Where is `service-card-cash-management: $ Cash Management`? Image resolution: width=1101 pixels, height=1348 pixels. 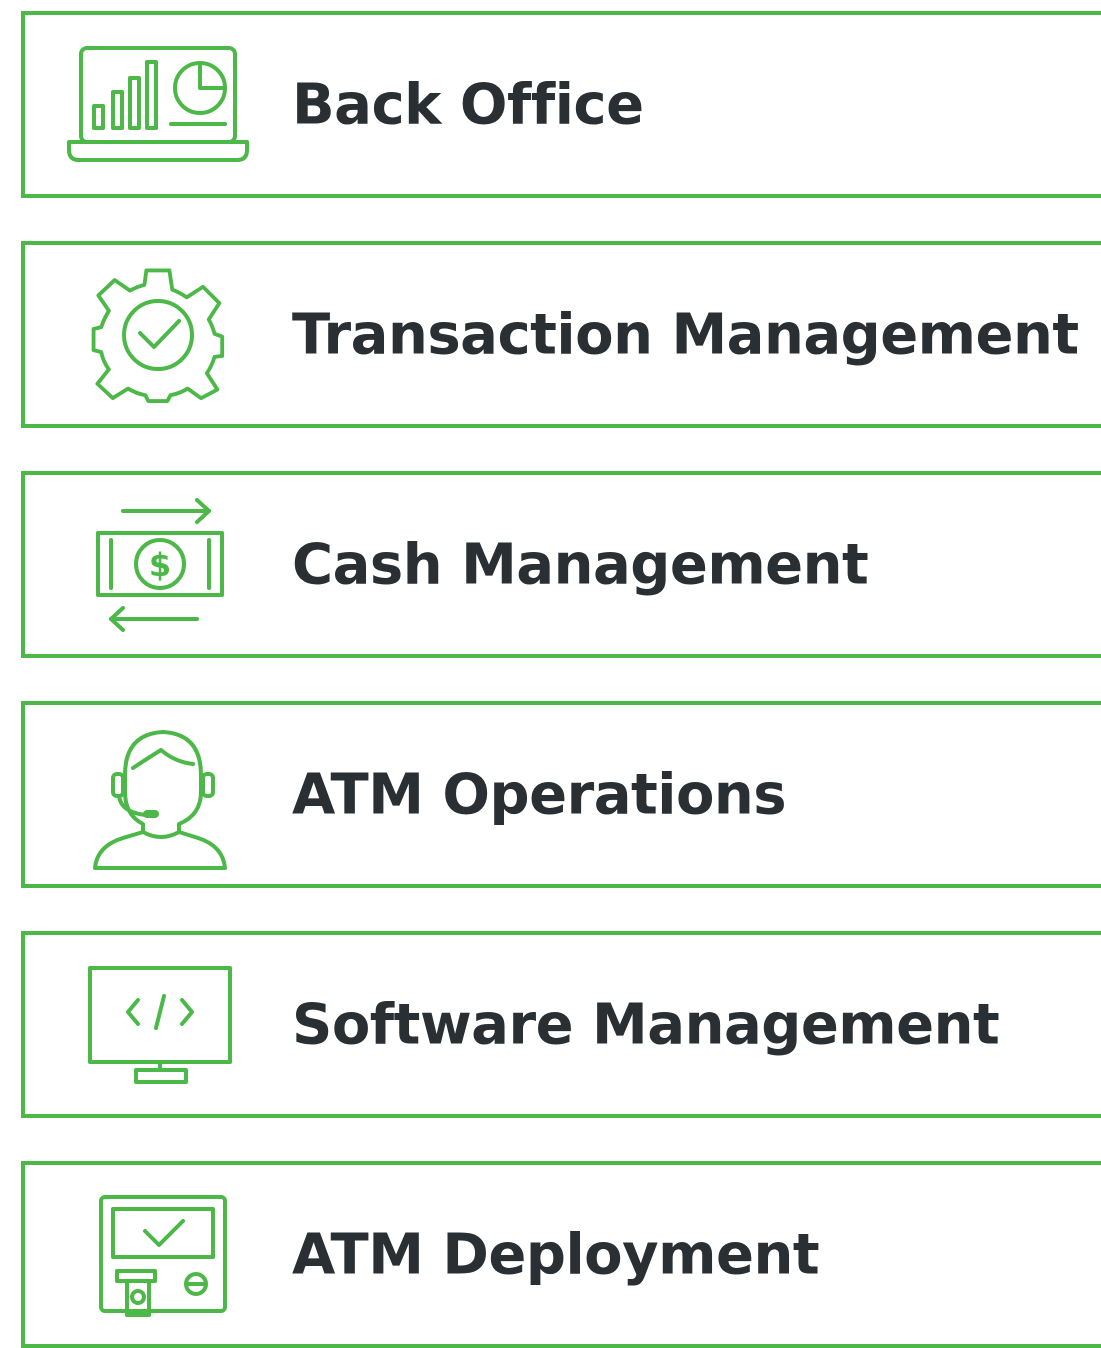 service-card-cash-management: $ Cash Management is located at coordinates (561, 564).